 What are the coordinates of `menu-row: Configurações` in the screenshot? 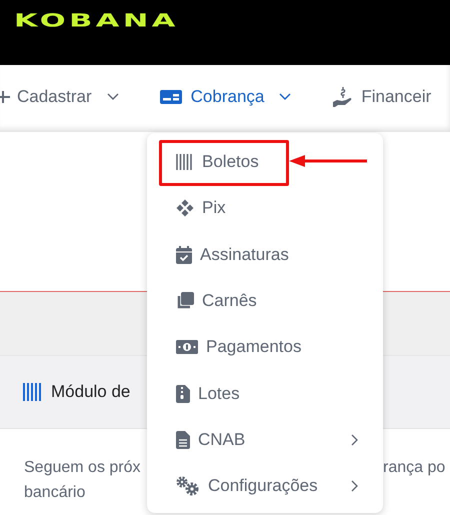 It's located at (265, 486).